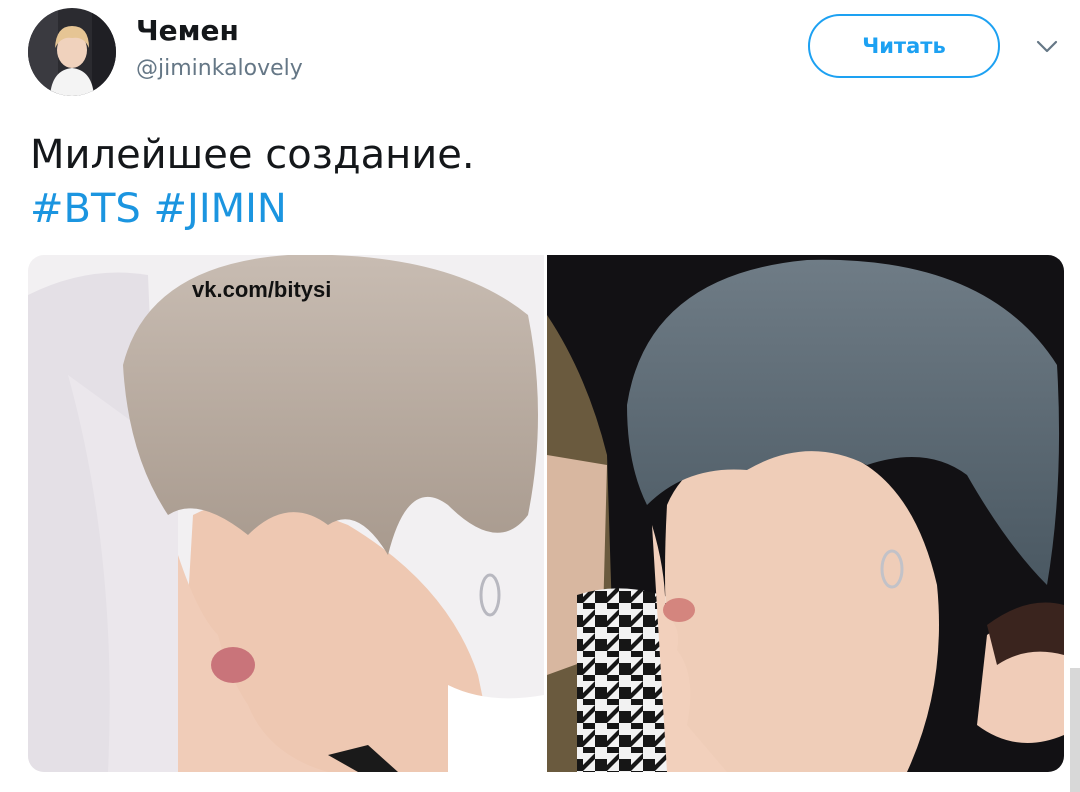 This screenshot has width=1080, height=792. I want to click on display-name: Чемен, so click(187, 30).